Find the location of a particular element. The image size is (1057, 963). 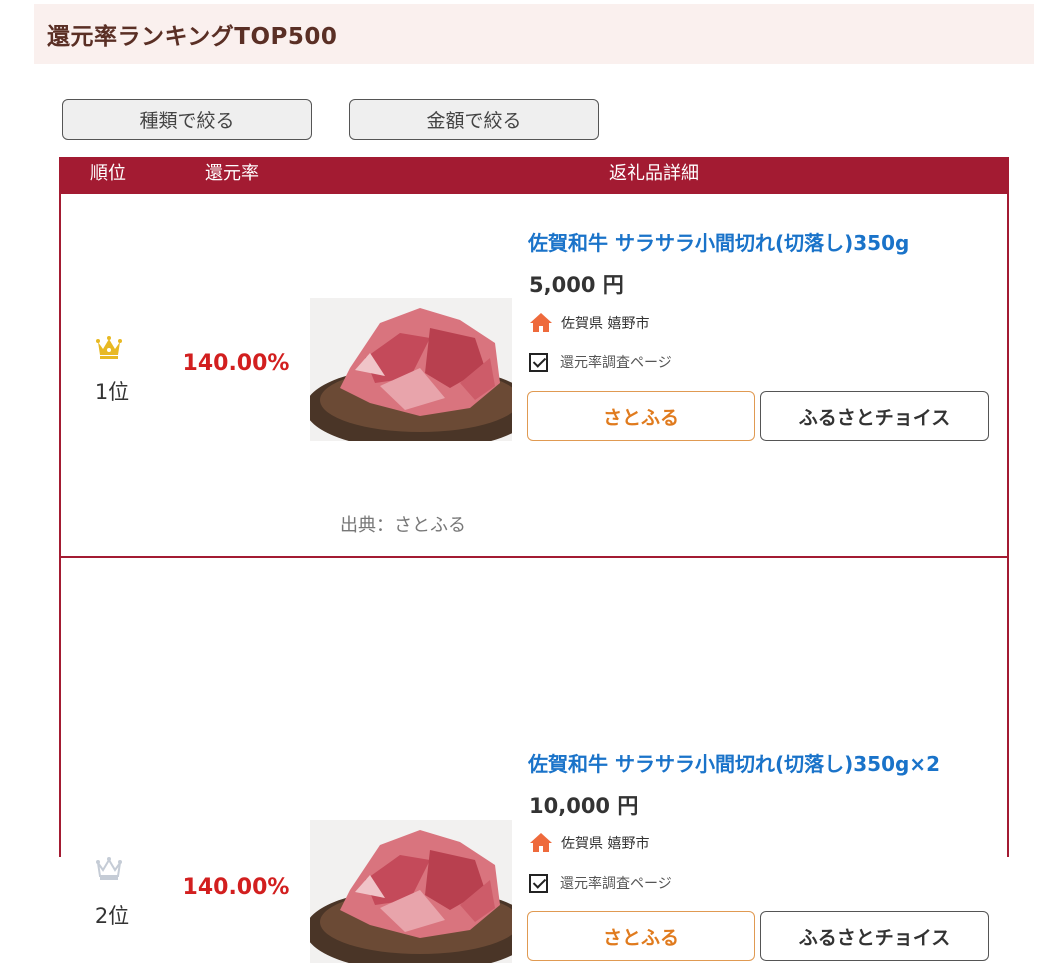

header-rank: 順位 is located at coordinates (108, 173).